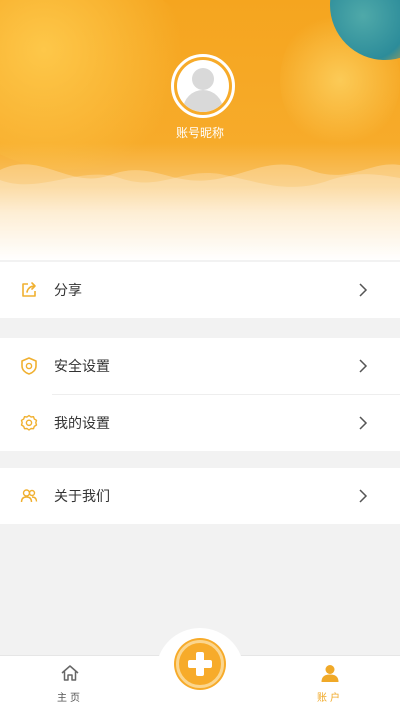 This screenshot has height=711, width=400. What do you see at coordinates (70, 684) in the screenshot?
I see `tab-home: 主页` at bounding box center [70, 684].